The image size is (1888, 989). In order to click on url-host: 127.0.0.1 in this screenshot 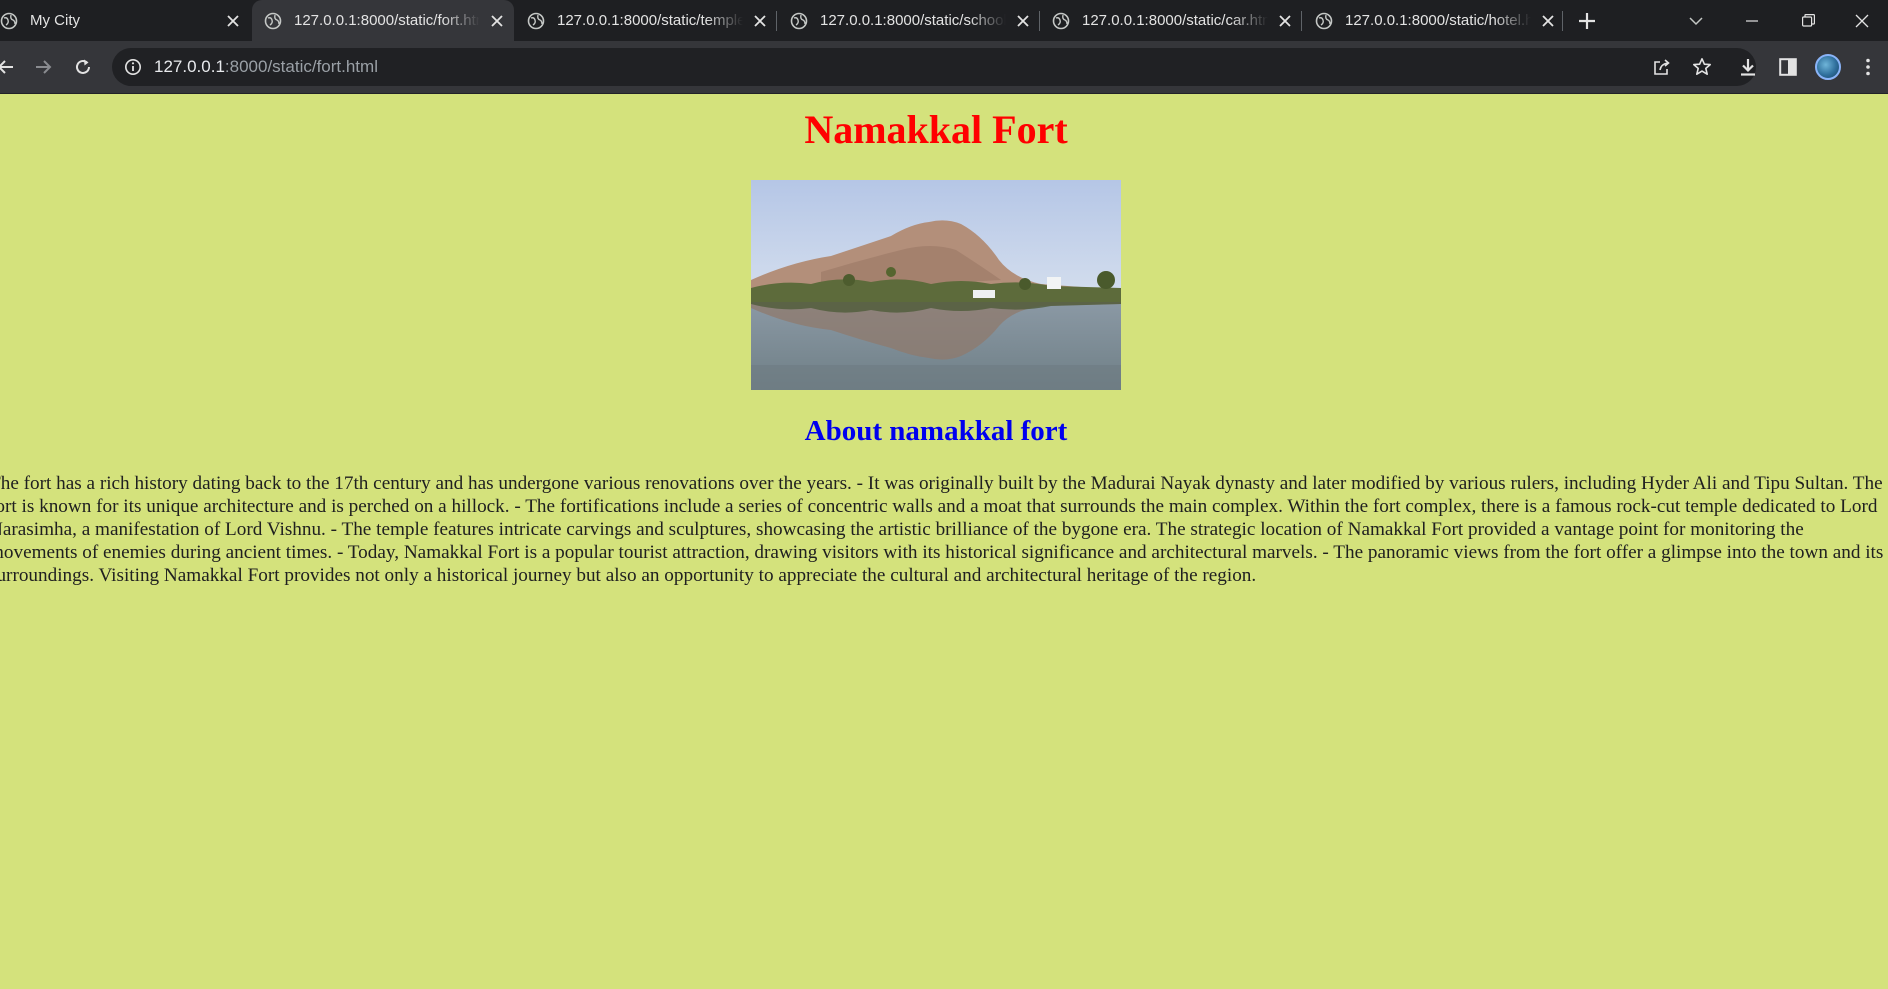, I will do `click(189, 66)`.